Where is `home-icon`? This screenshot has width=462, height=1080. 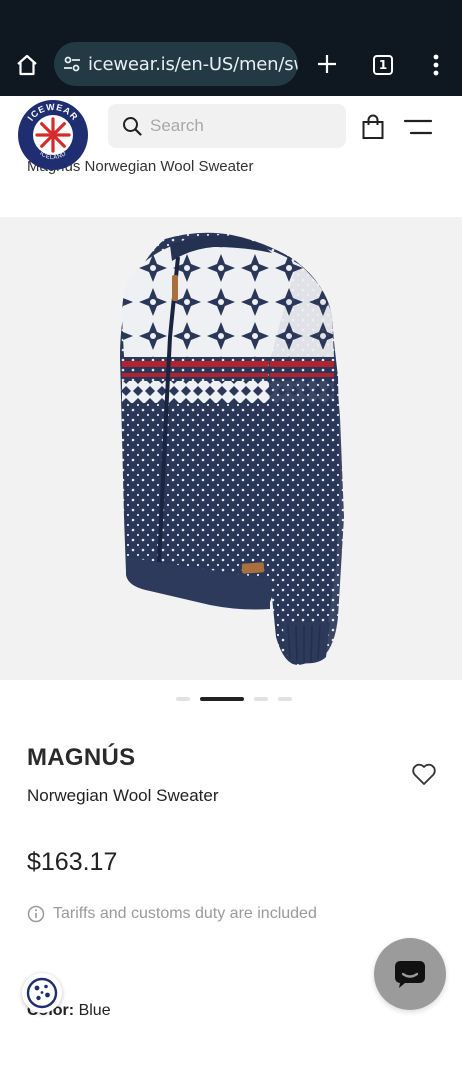 home-icon is located at coordinates (27, 65).